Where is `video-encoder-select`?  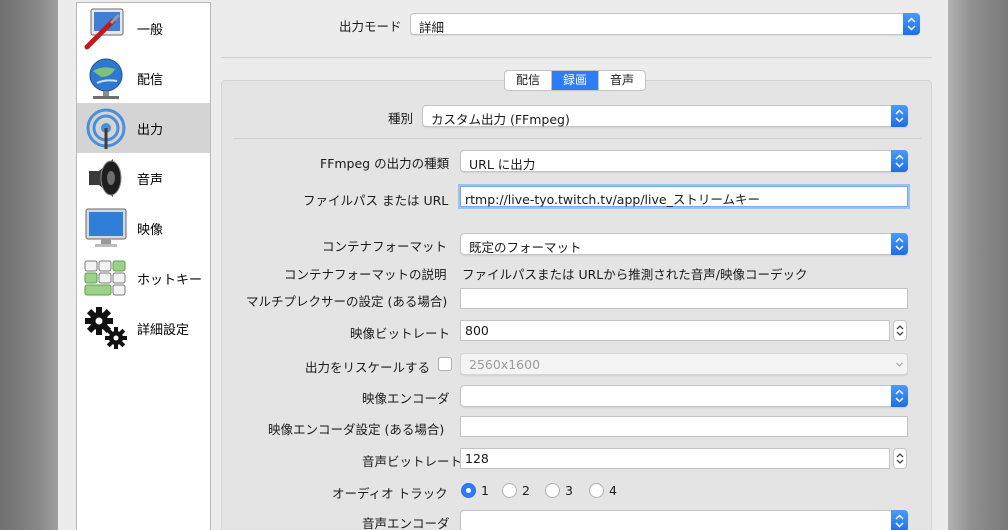
video-encoder-select is located at coordinates (684, 396).